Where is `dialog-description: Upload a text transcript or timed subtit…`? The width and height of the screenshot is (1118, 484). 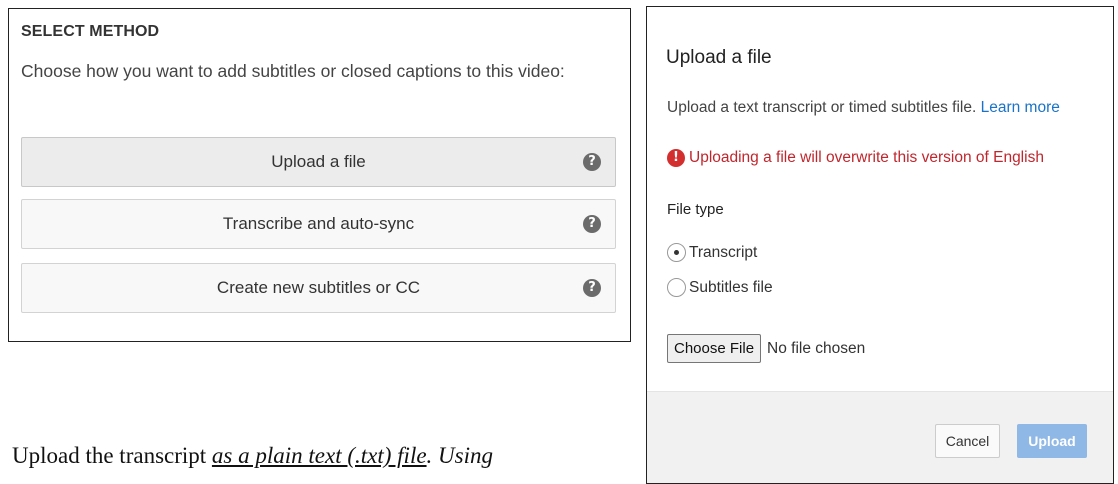
dialog-description: Upload a text transcript or timed subtit… is located at coordinates (863, 108).